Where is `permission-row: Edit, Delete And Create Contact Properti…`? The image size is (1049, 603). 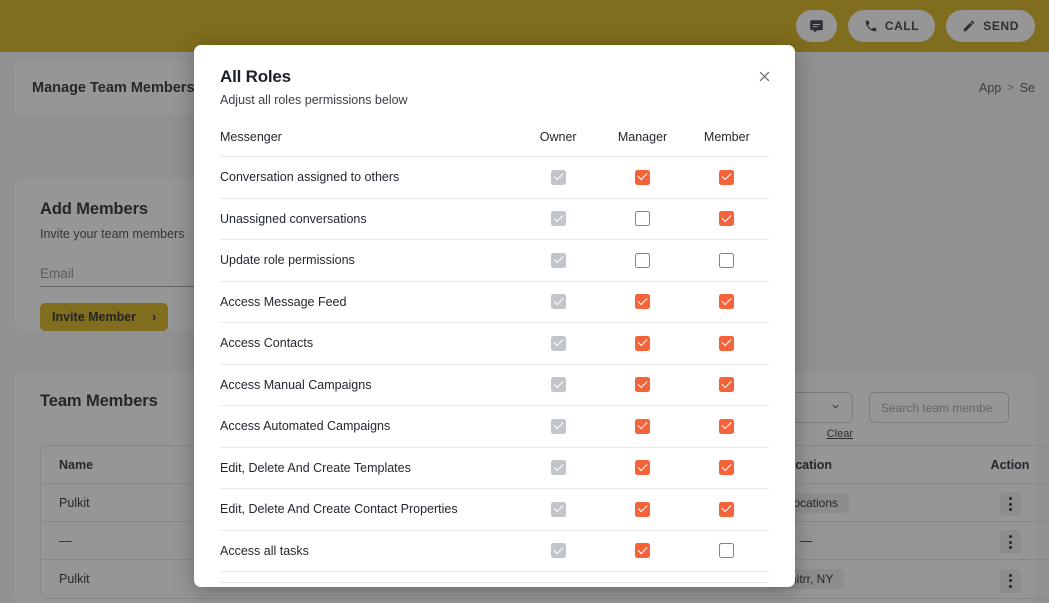 permission-row: Edit, Delete And Create Contact Properti… is located at coordinates (494, 510).